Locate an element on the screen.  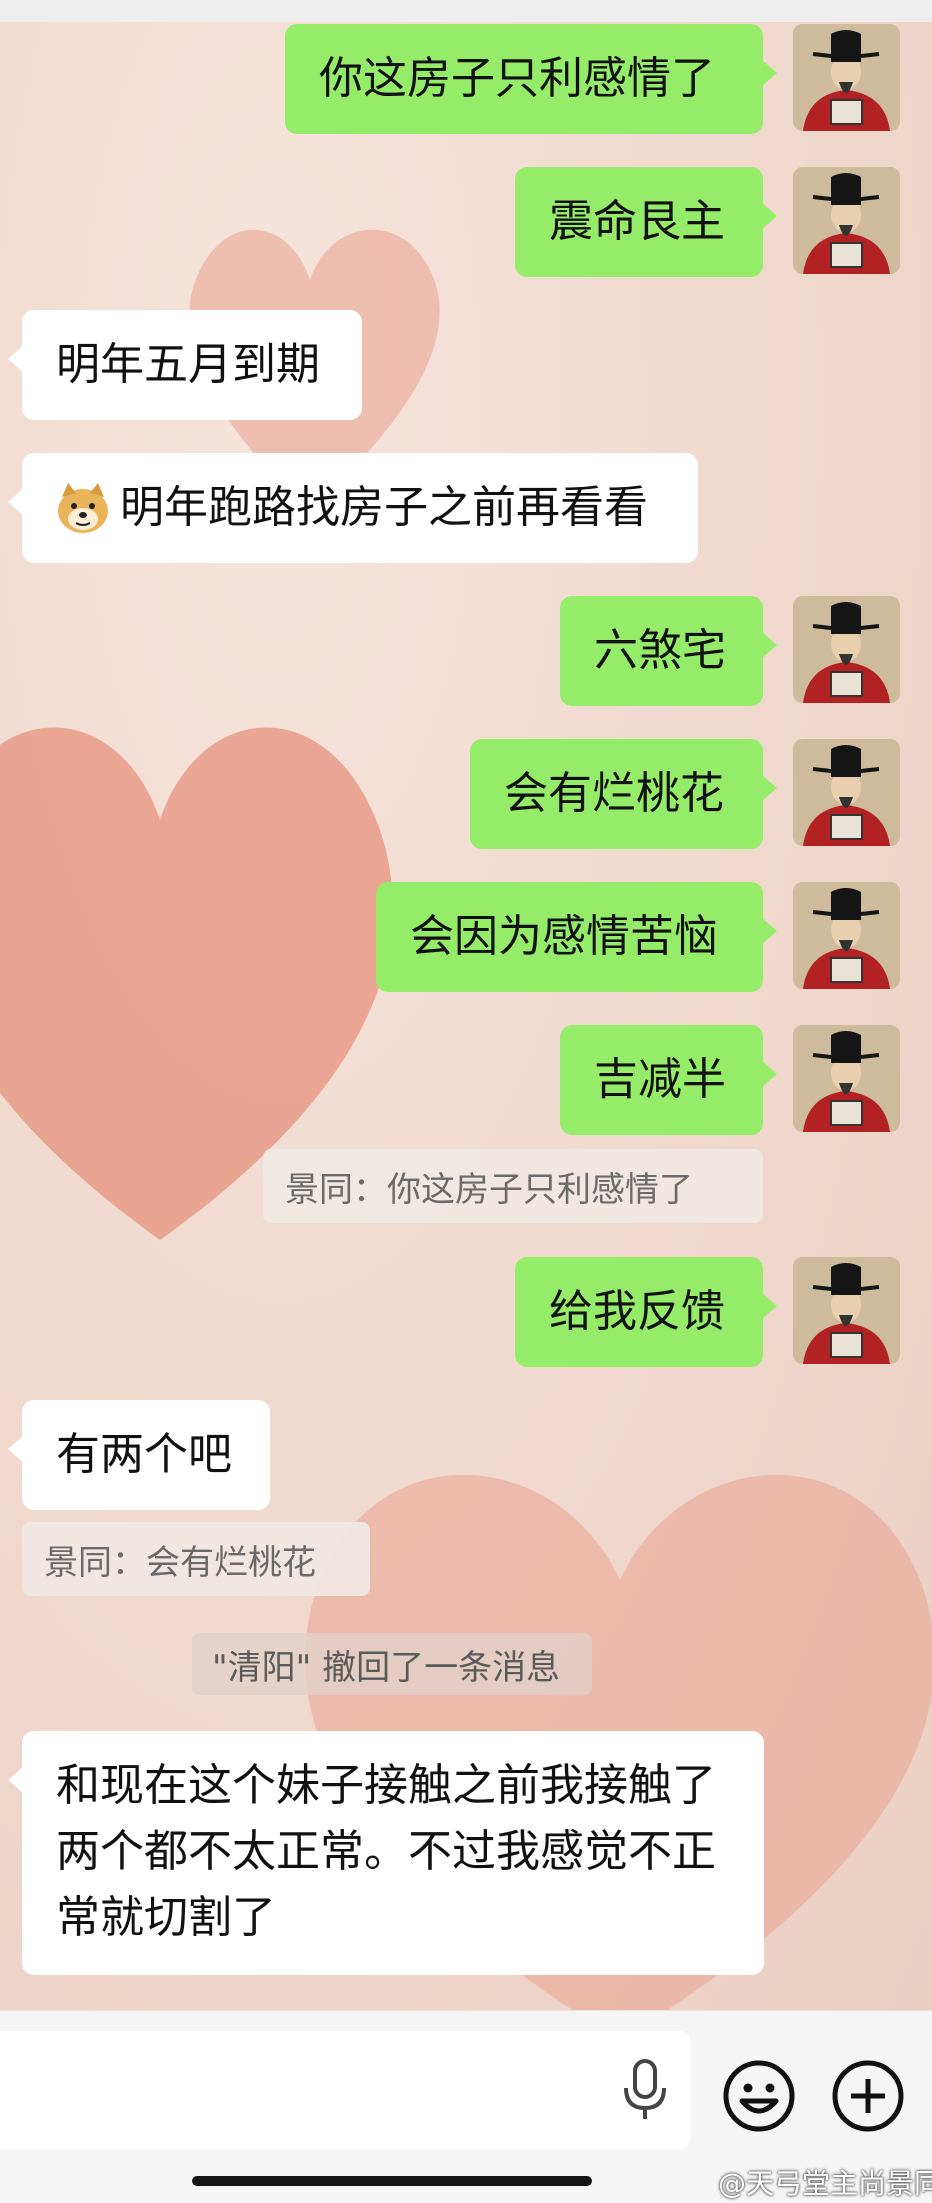
message-input is located at coordinates (345, 2090).